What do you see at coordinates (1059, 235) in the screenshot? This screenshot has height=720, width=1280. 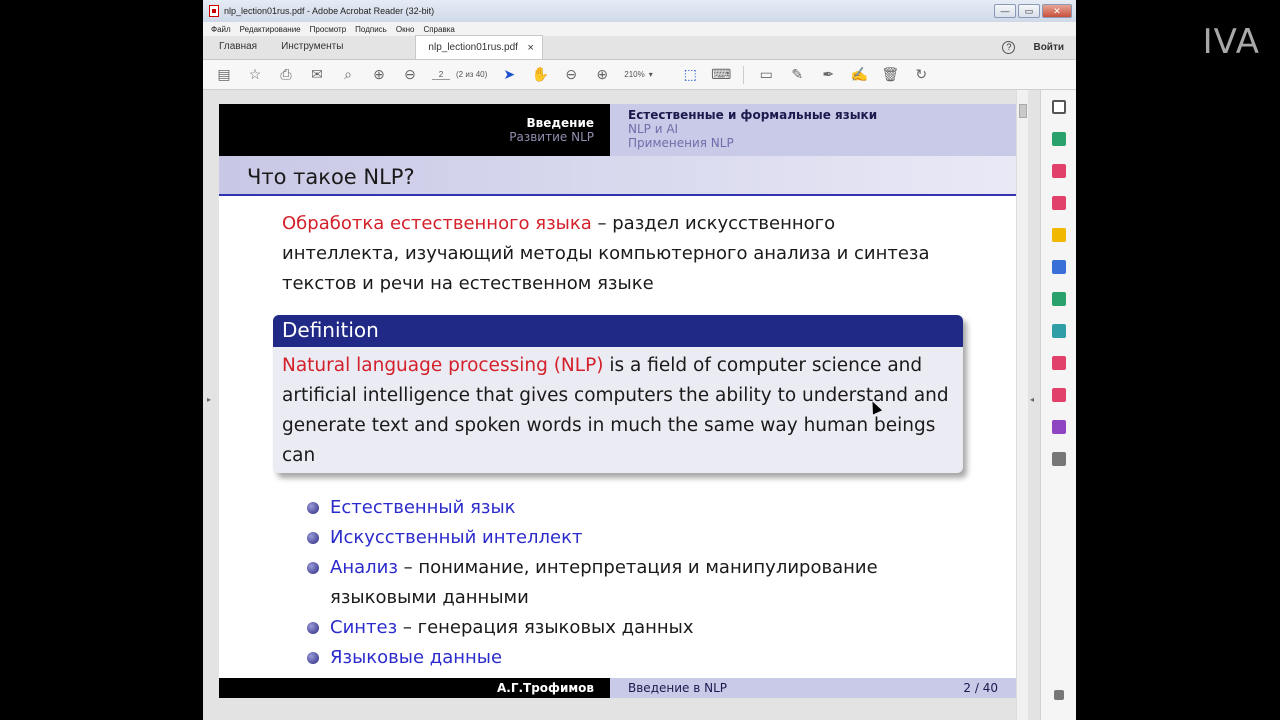 I see `comment-tool-icon` at bounding box center [1059, 235].